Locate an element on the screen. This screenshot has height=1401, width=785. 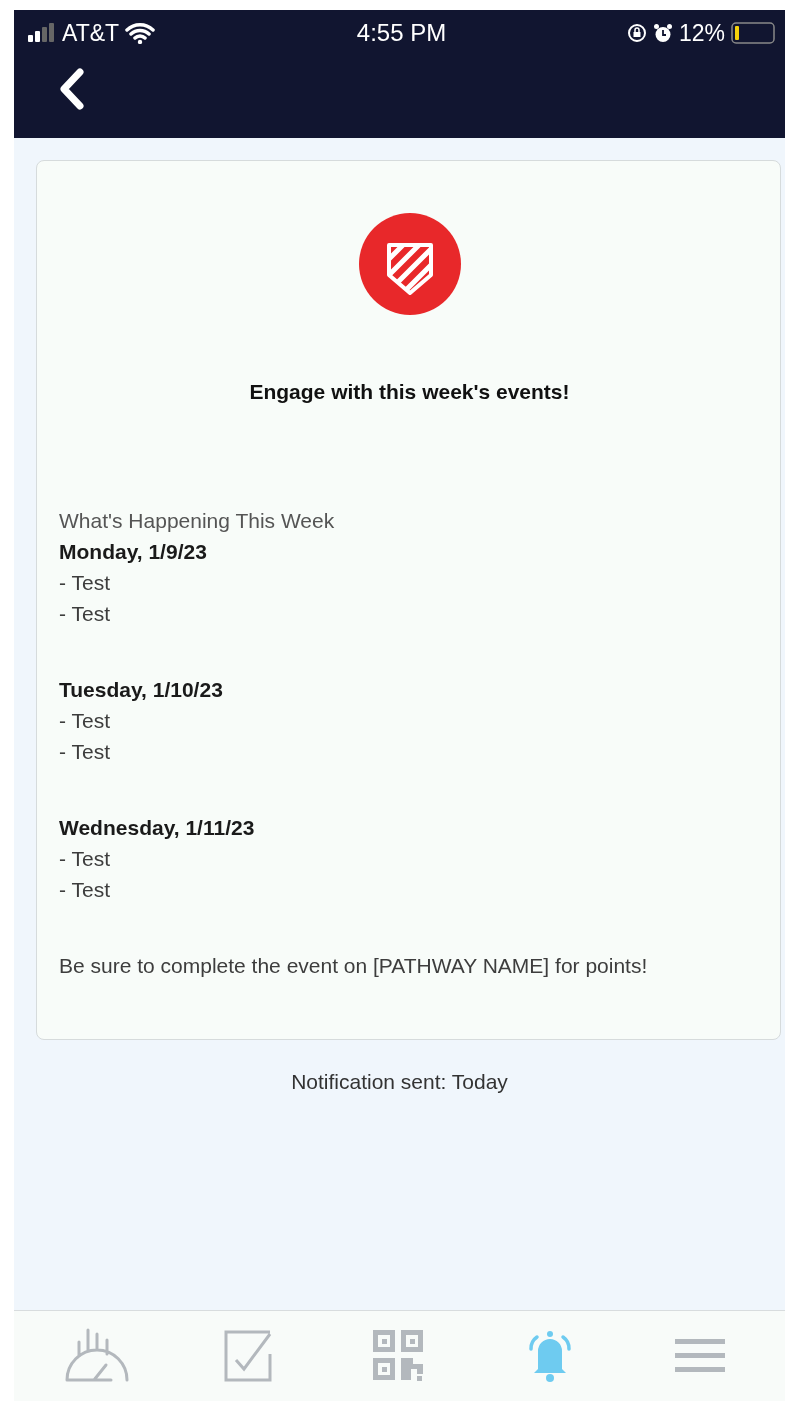
footer-text: Be sure to complete the event on [PATHWAY NAME] for points! is located at coordinates (354, 966).